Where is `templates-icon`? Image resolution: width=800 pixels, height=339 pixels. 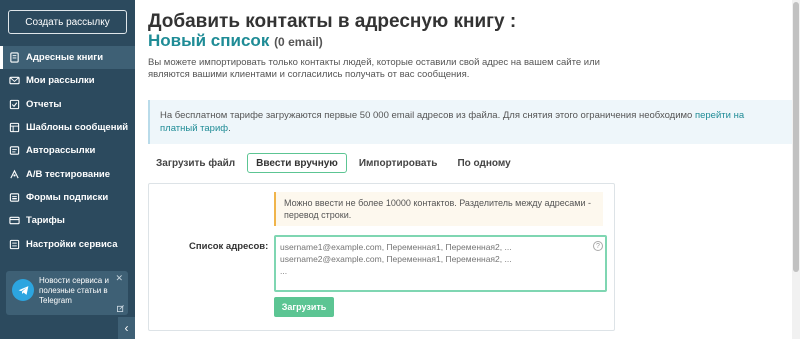
templates-icon is located at coordinates (14, 128).